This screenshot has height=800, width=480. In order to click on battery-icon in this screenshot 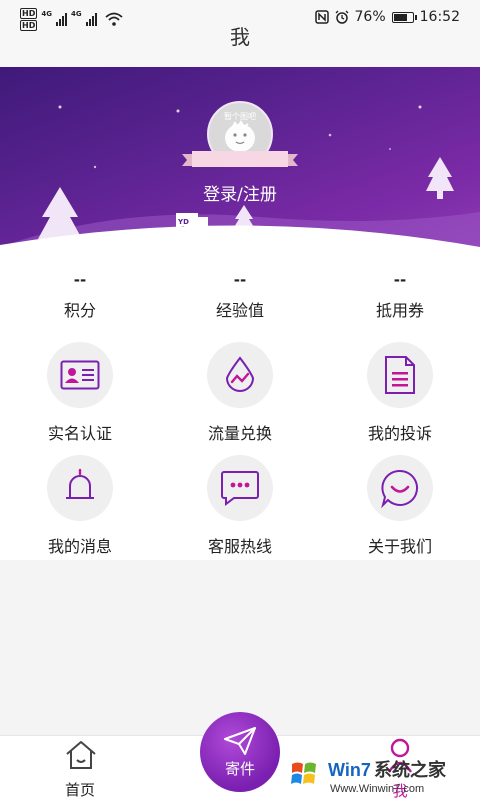, I will do `click(404, 17)`.